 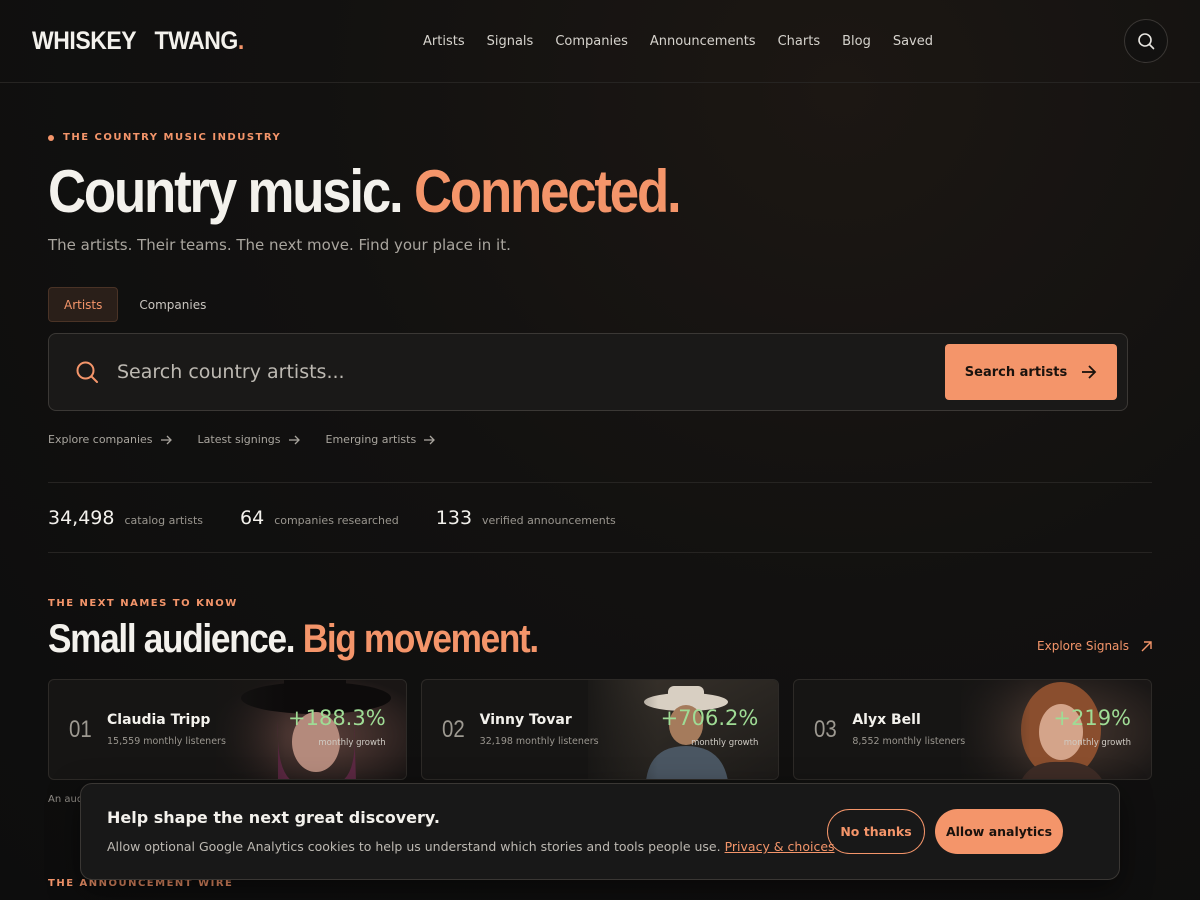 What do you see at coordinates (1146, 645) in the screenshot?
I see `arrow-up-right-icon` at bounding box center [1146, 645].